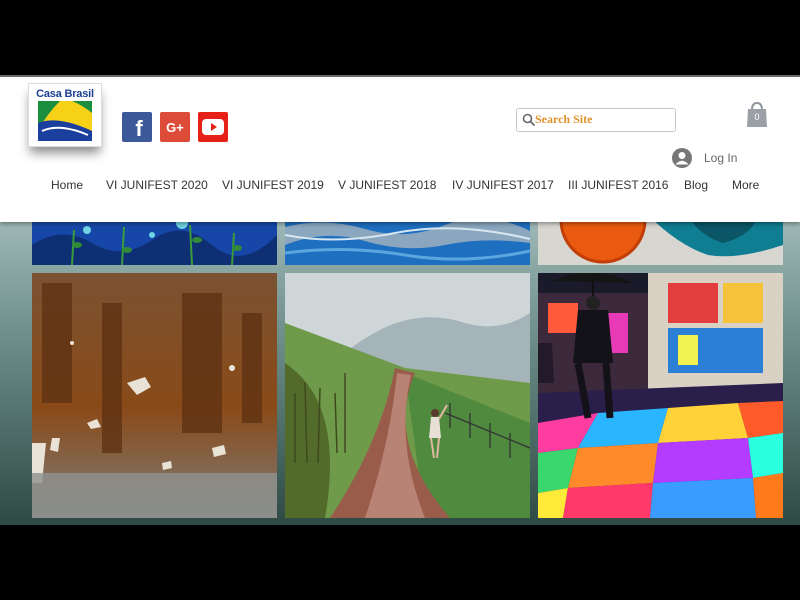 This screenshot has width=800, height=600. What do you see at coordinates (603, 119) in the screenshot?
I see `search-input` at bounding box center [603, 119].